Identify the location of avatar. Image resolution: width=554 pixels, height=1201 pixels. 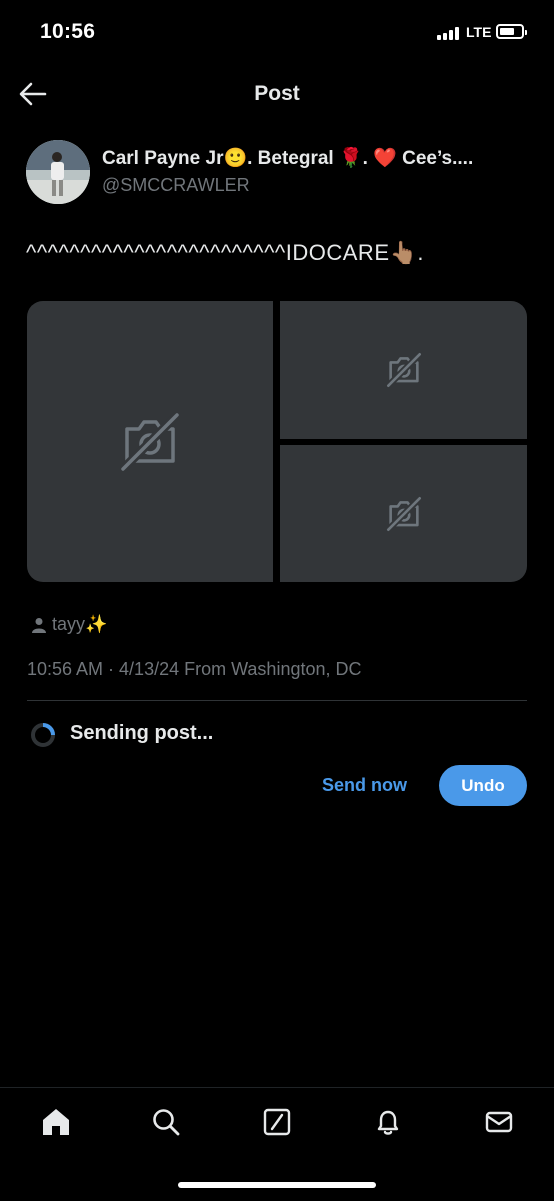
(58, 172).